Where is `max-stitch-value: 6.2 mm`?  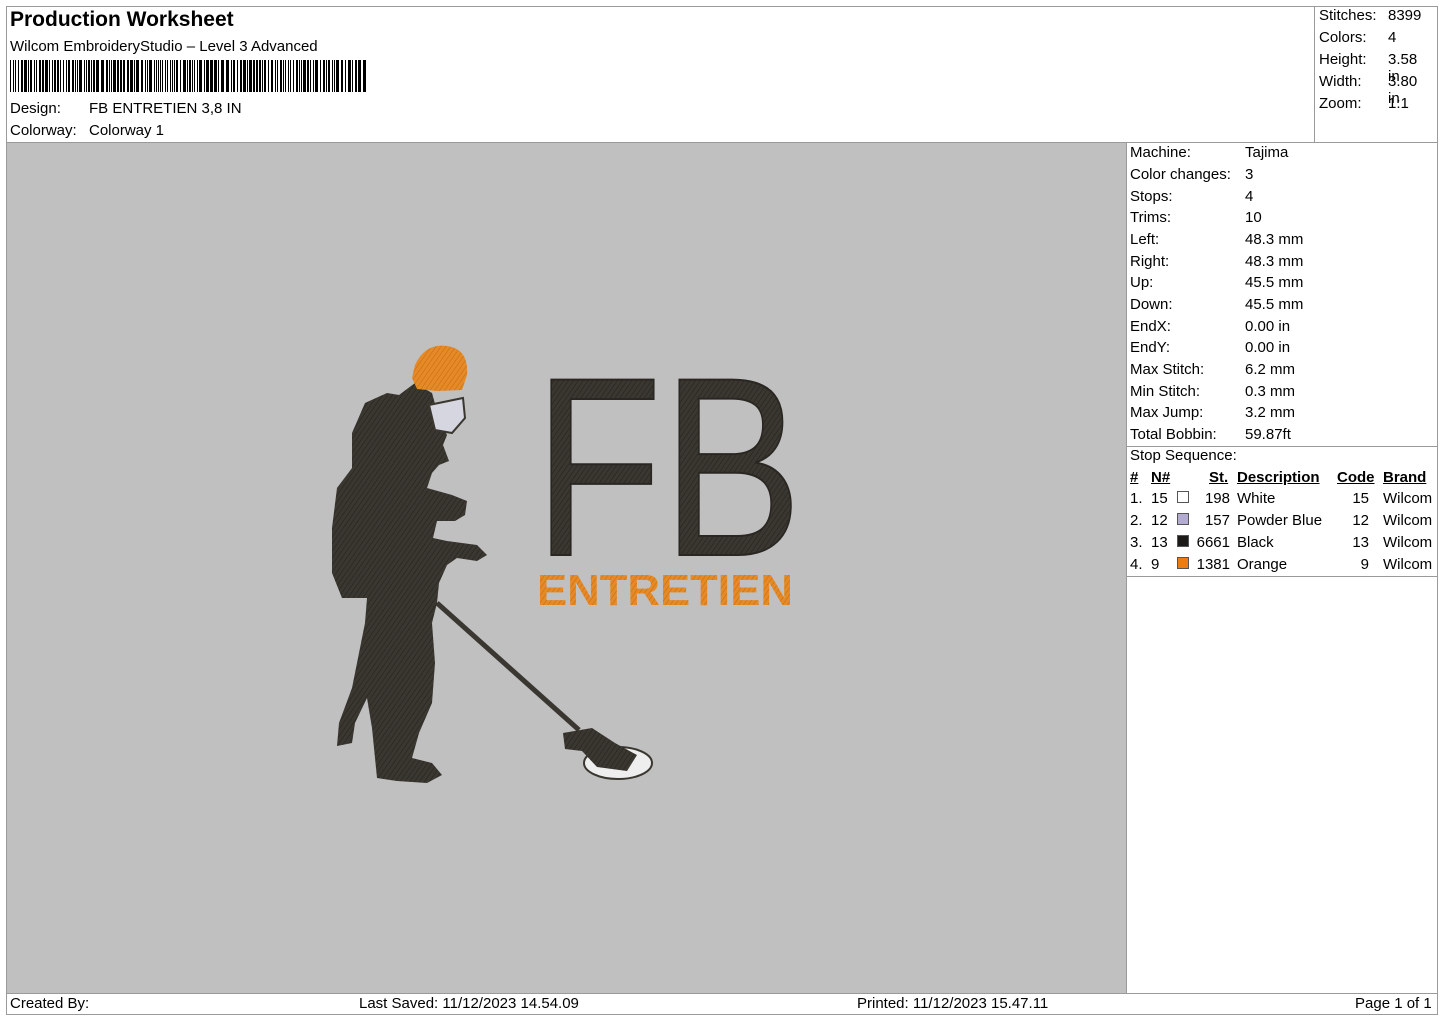 max-stitch-value: 6.2 mm is located at coordinates (1270, 369).